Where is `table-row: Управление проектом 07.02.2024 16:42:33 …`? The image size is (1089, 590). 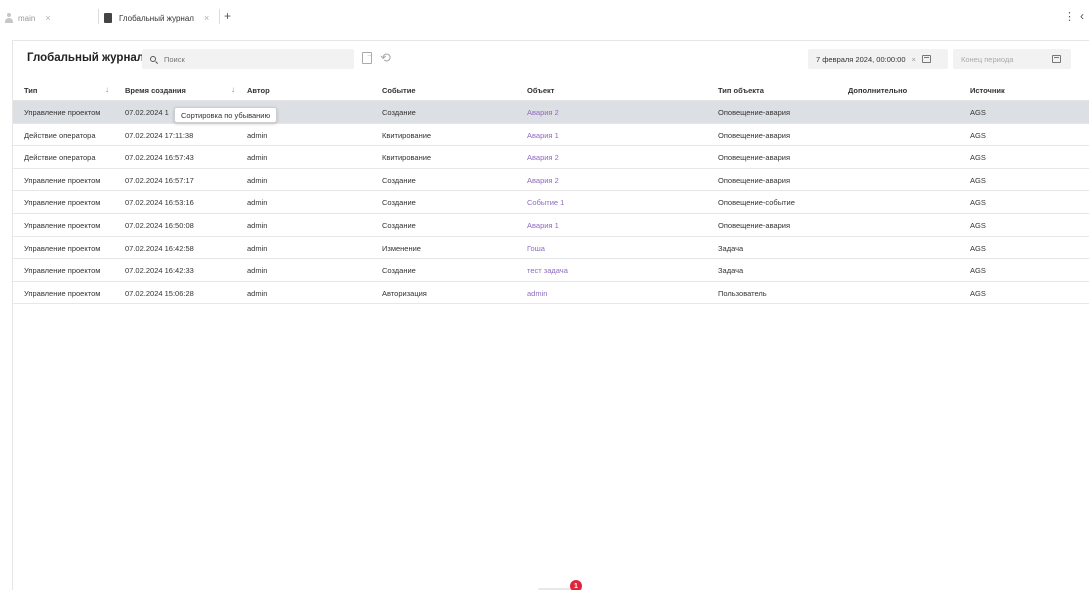 table-row: Управление проектом 07.02.2024 16:42:33 … is located at coordinates (551, 270).